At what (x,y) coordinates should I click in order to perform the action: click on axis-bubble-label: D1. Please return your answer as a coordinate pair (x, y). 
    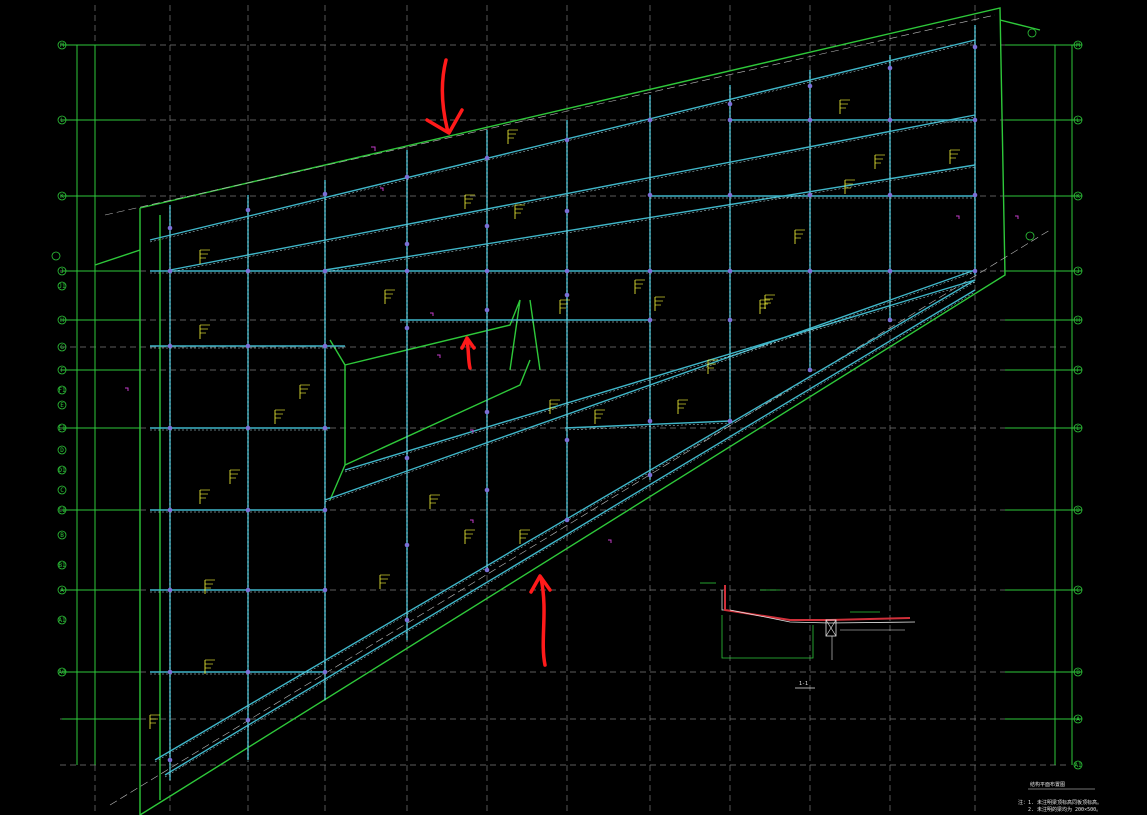
    Looking at the image, I should click on (62, 470).